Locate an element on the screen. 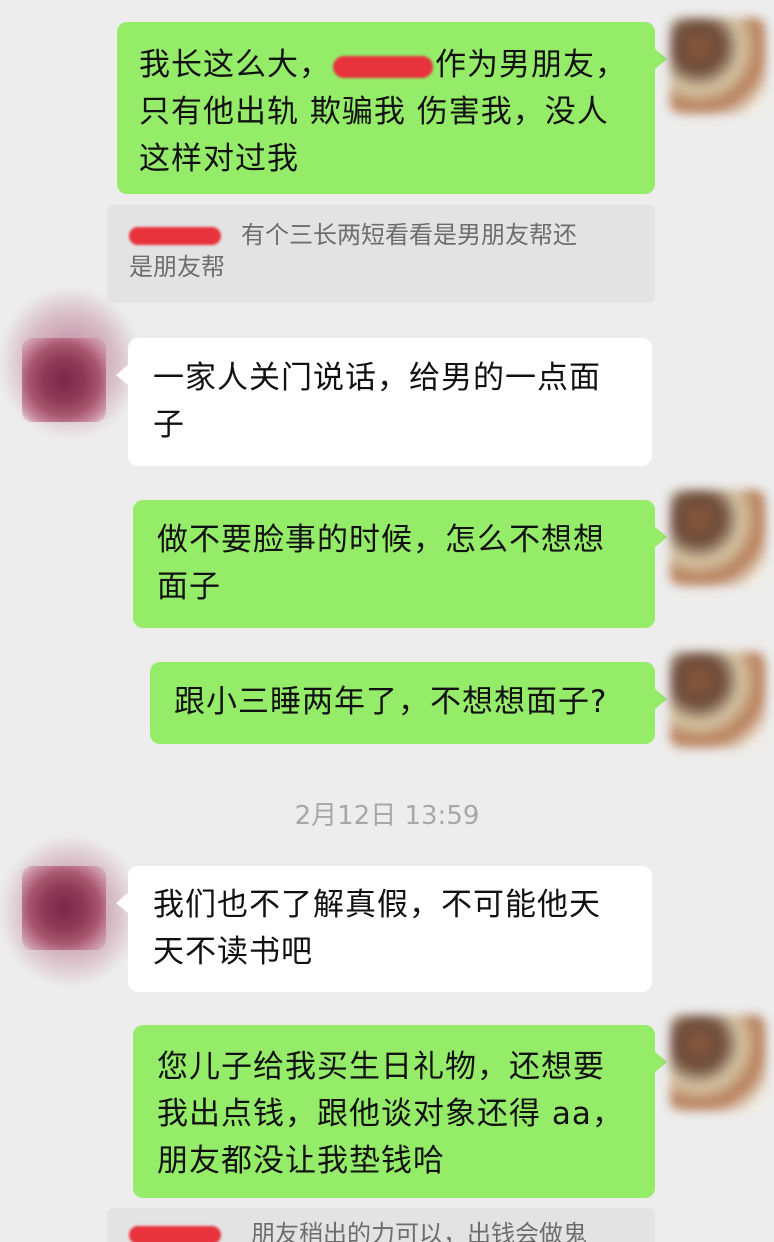  message-line: 子 is located at coordinates (169, 425).